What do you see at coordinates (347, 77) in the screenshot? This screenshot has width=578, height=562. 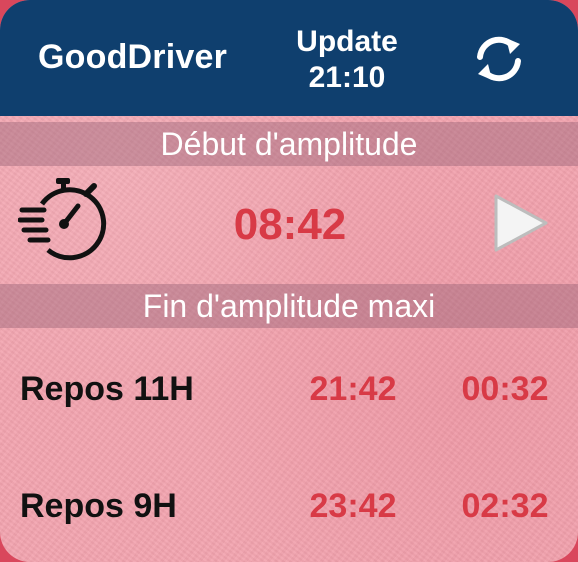 I see `update-time: 21:10` at bounding box center [347, 77].